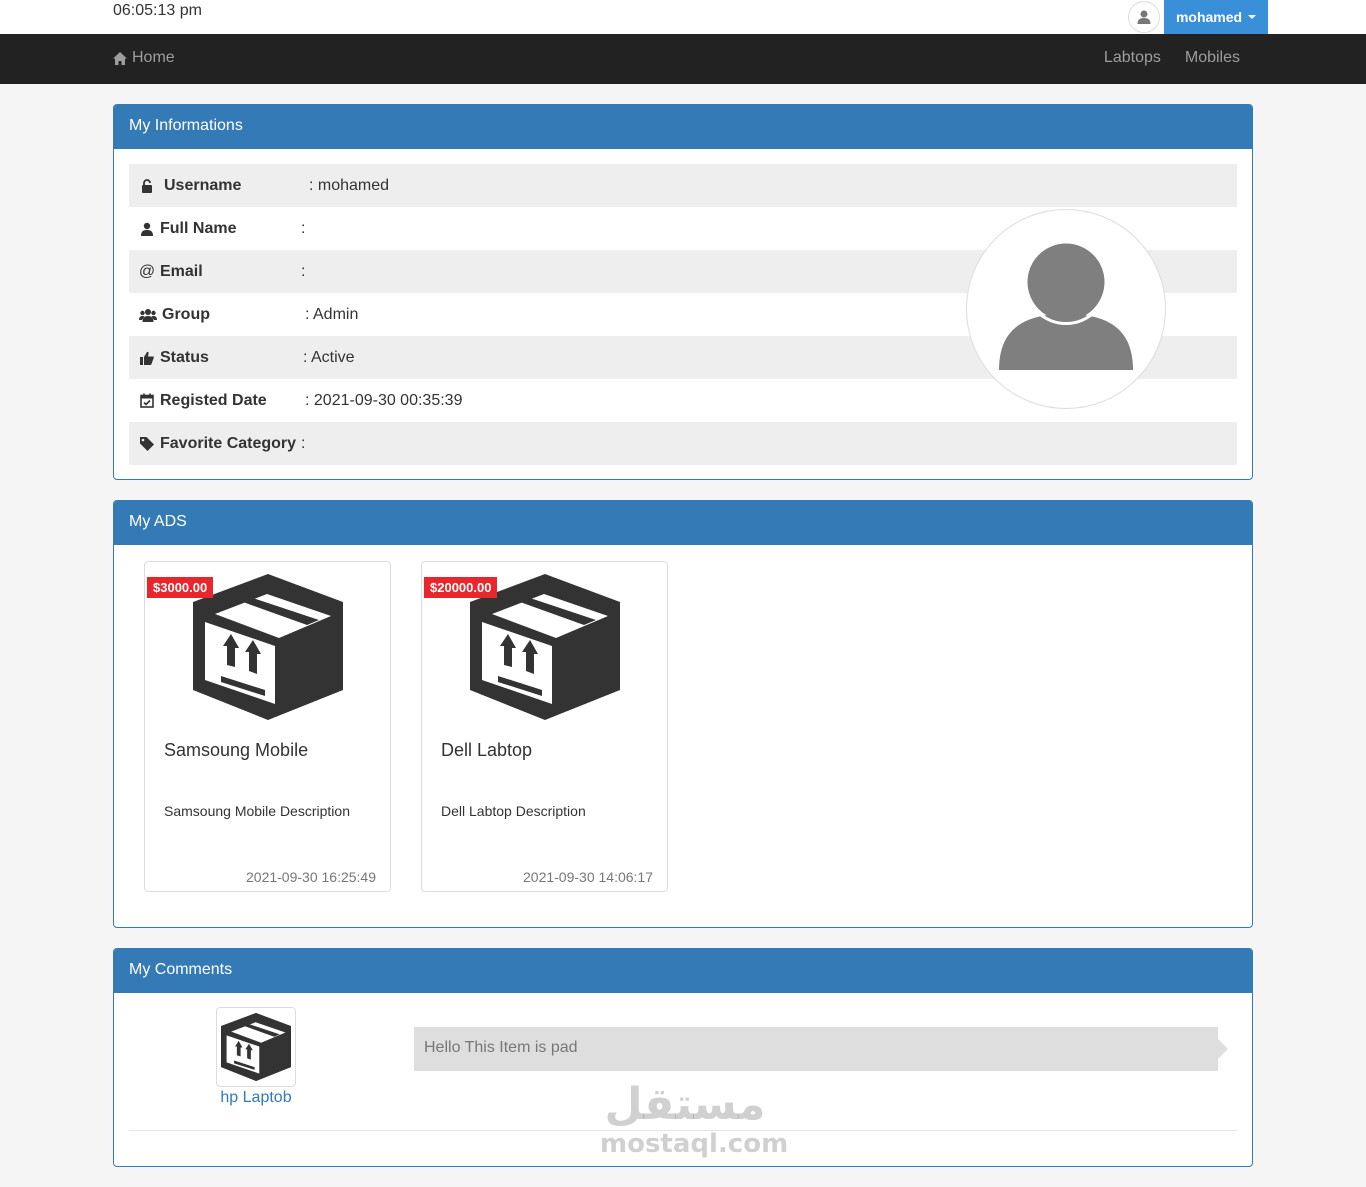 The width and height of the screenshot is (1366, 1187). What do you see at coordinates (148, 315) in the screenshot?
I see `users-icon` at bounding box center [148, 315].